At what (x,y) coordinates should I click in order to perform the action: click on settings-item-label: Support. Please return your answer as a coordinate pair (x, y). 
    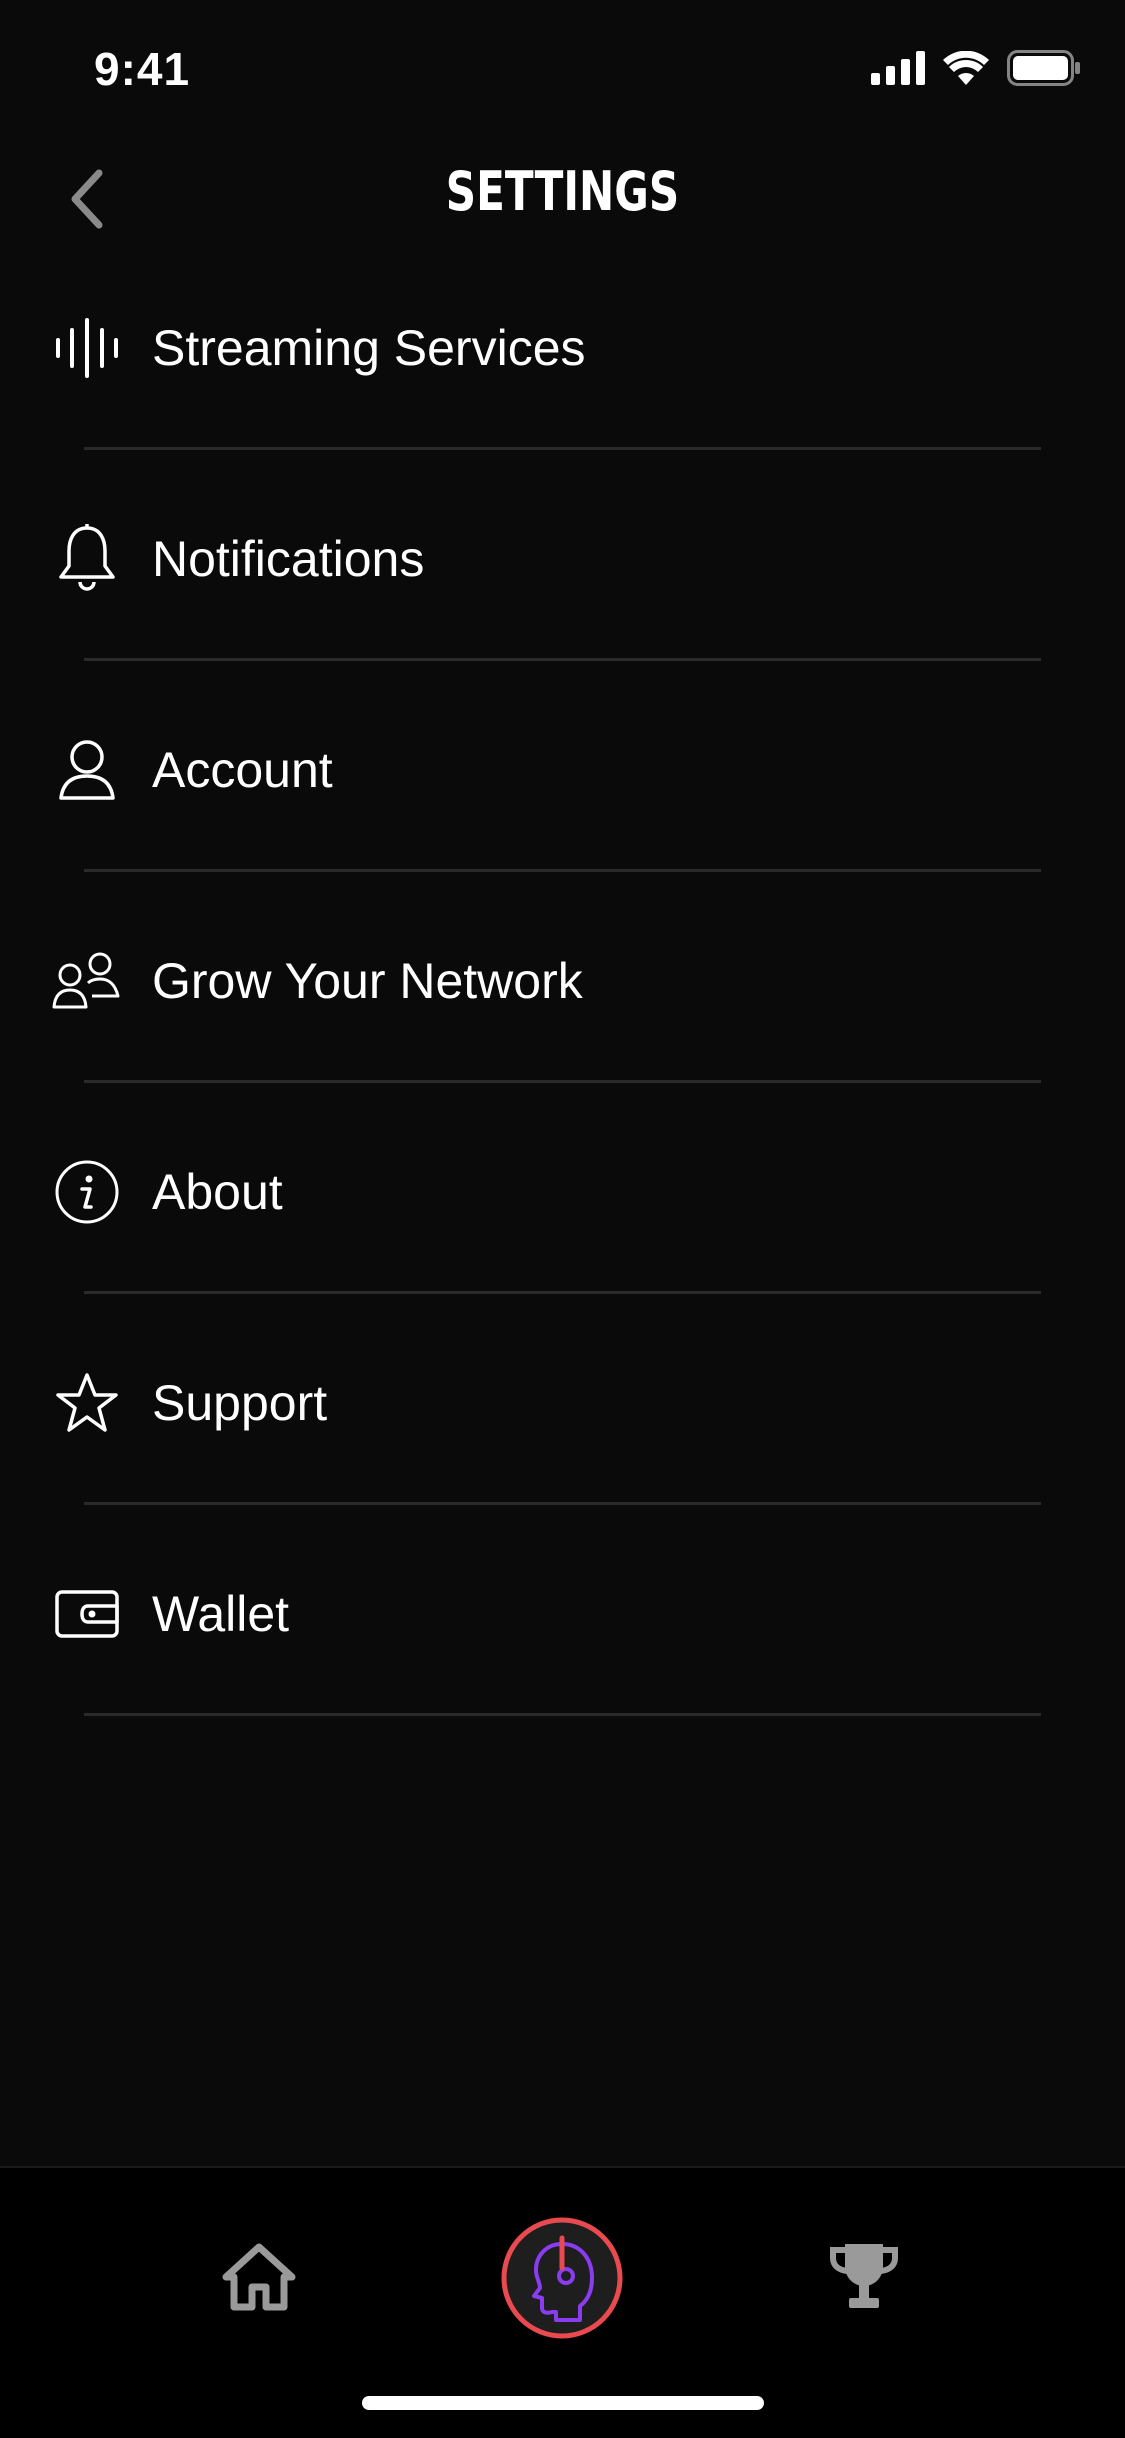
    Looking at the image, I should click on (240, 1403).